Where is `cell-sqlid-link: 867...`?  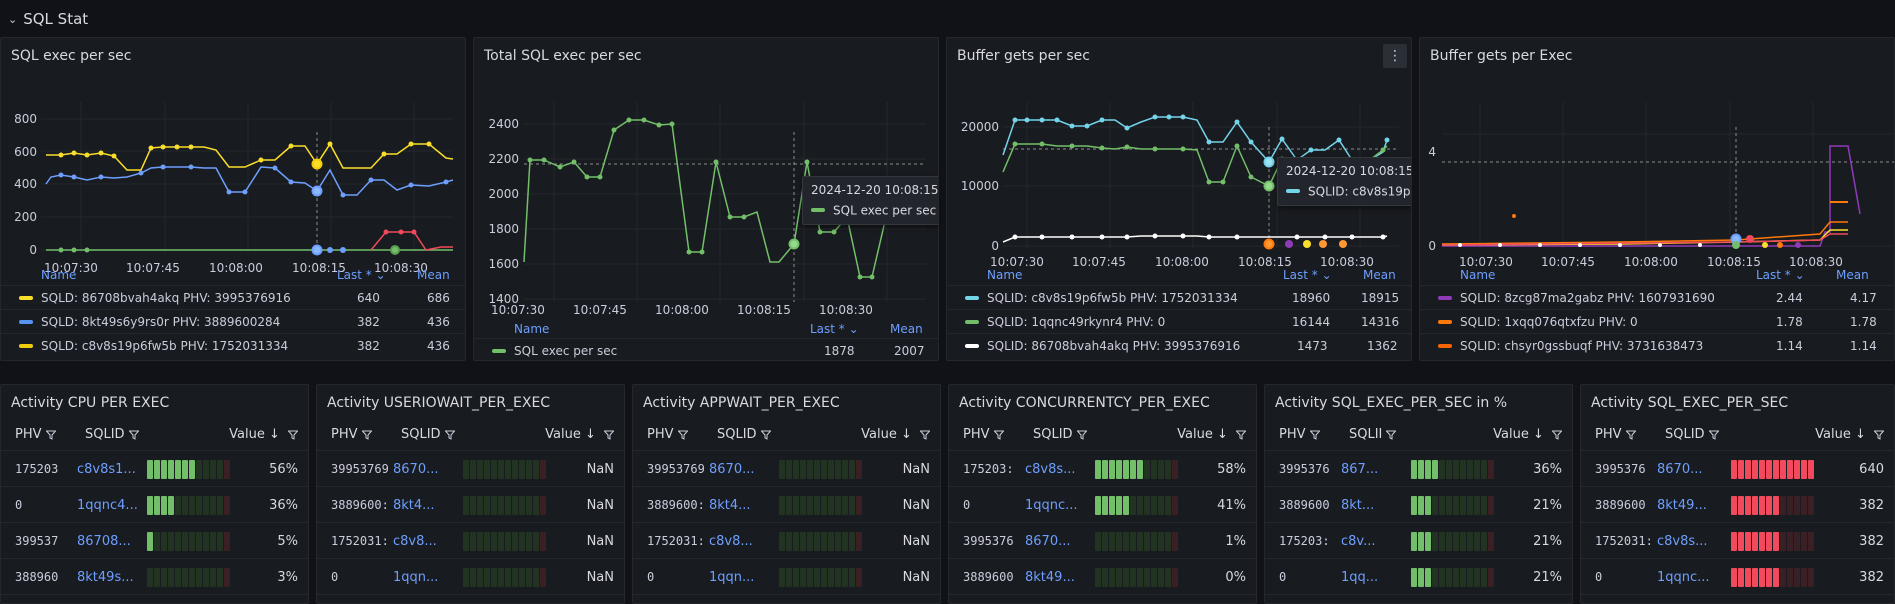 cell-sqlid-link: 867... is located at coordinates (1375, 469).